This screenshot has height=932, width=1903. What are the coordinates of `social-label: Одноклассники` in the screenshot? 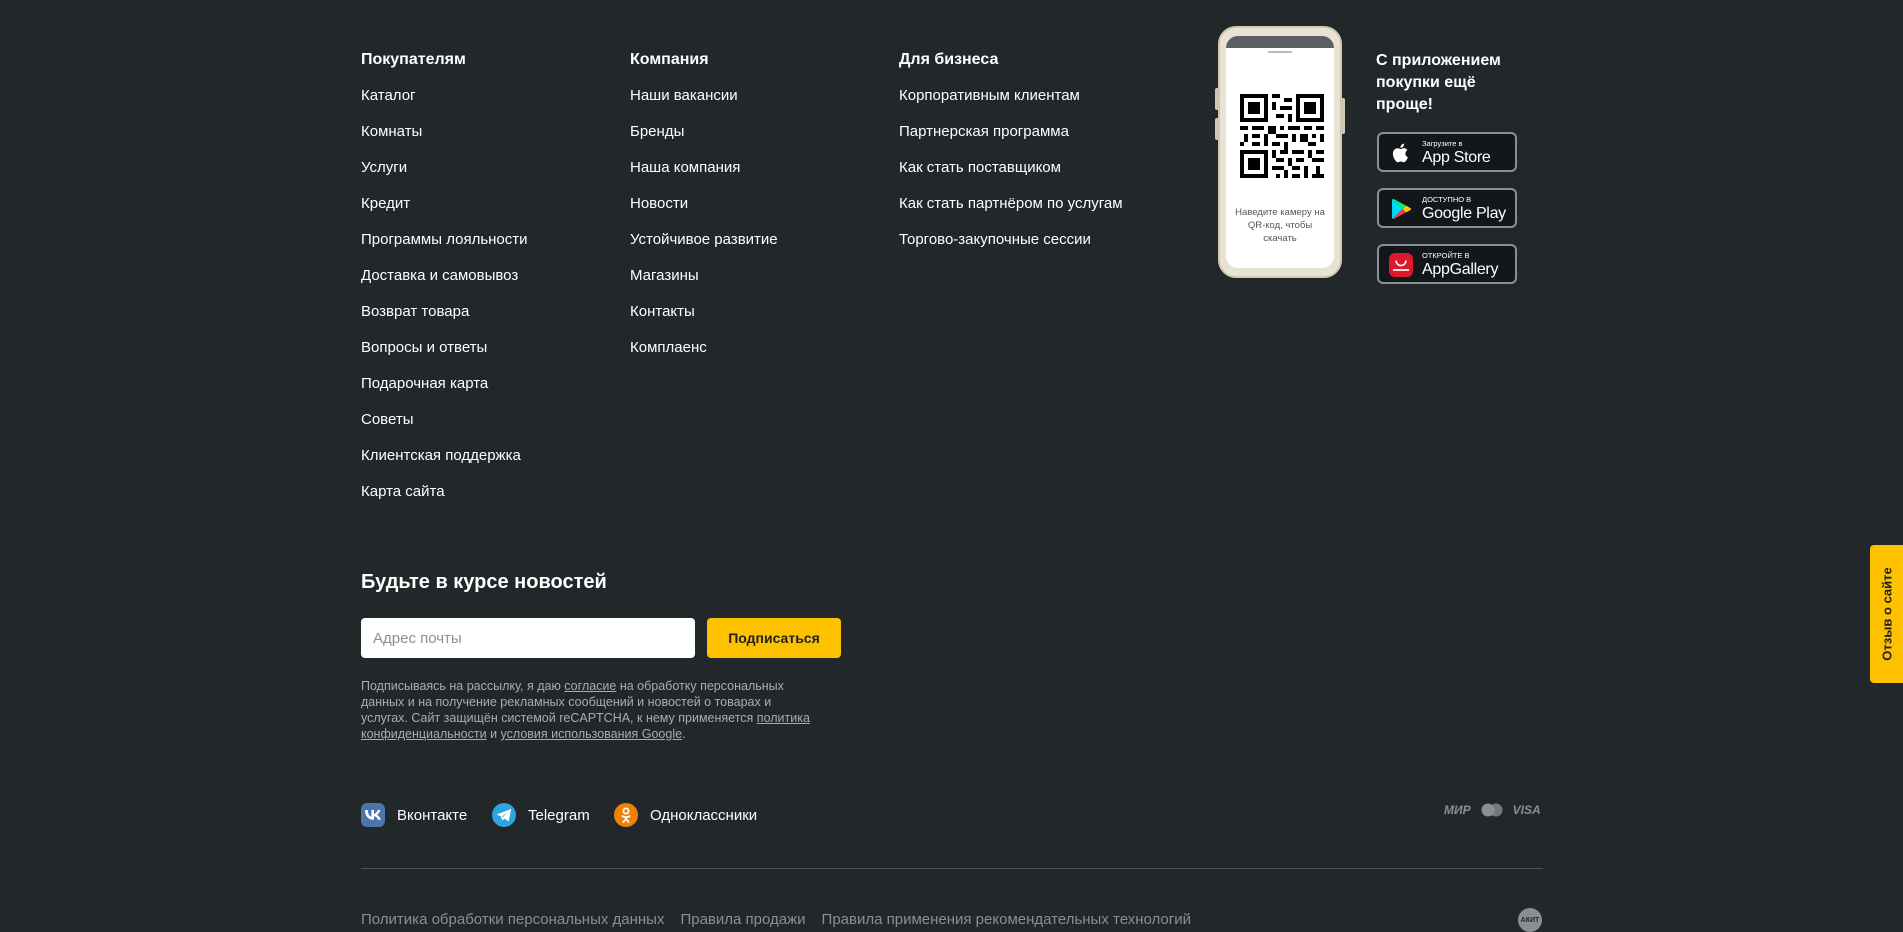 It's located at (704, 815).